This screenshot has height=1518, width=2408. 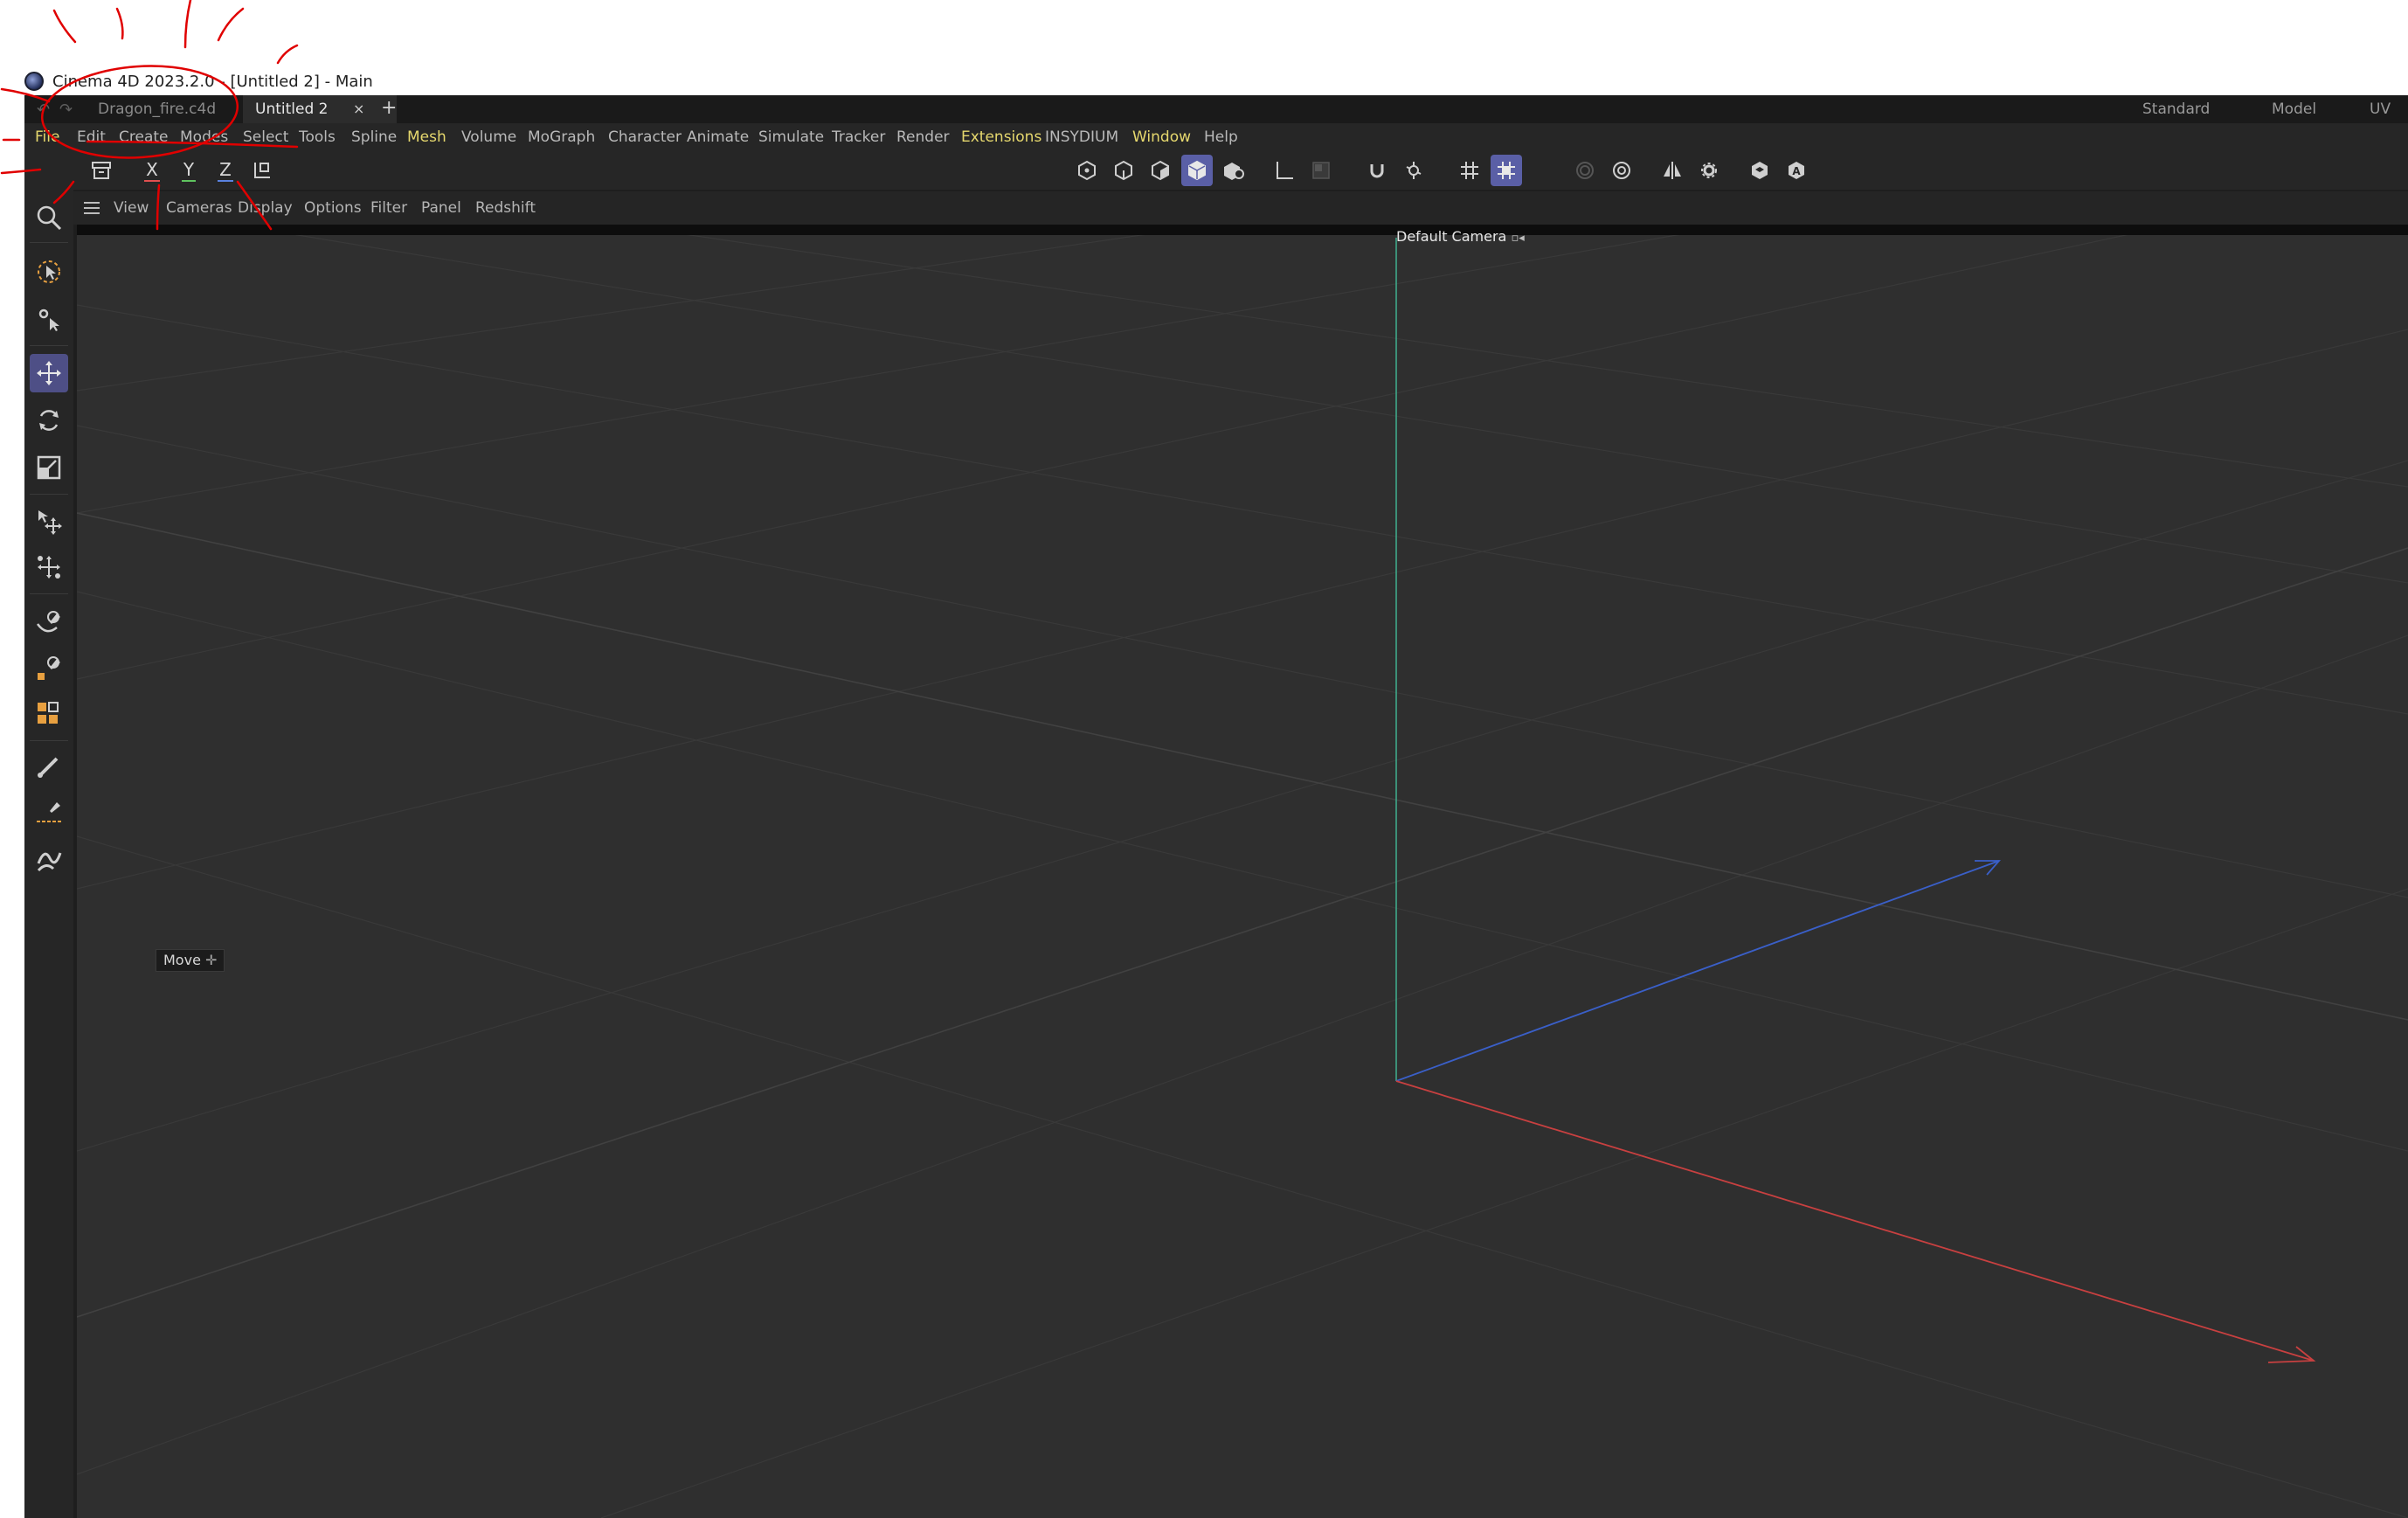 I want to click on render-settings-gear-icon, so click(x=1621, y=170).